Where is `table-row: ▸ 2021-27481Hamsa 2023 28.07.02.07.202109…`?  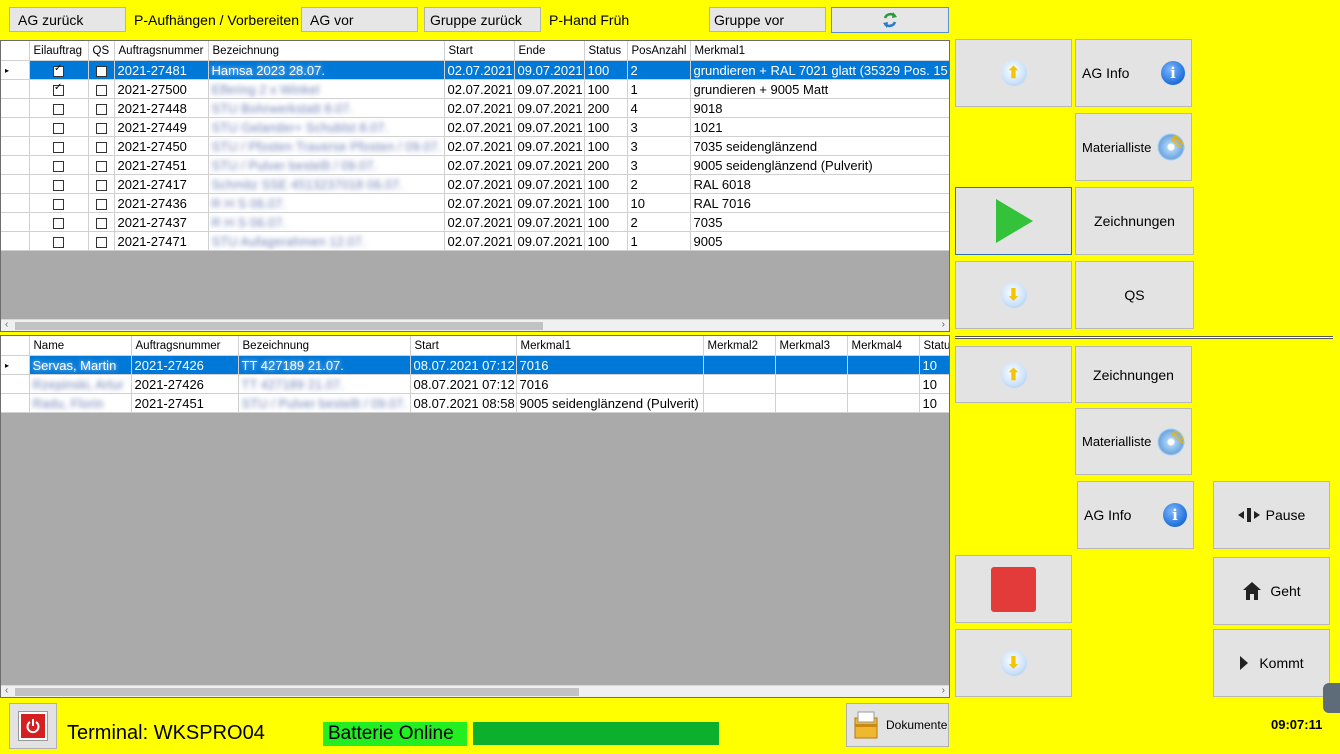
table-row: ▸ 2021-27481Hamsa 2023 28.07.02.07.202109… is located at coordinates (475, 70).